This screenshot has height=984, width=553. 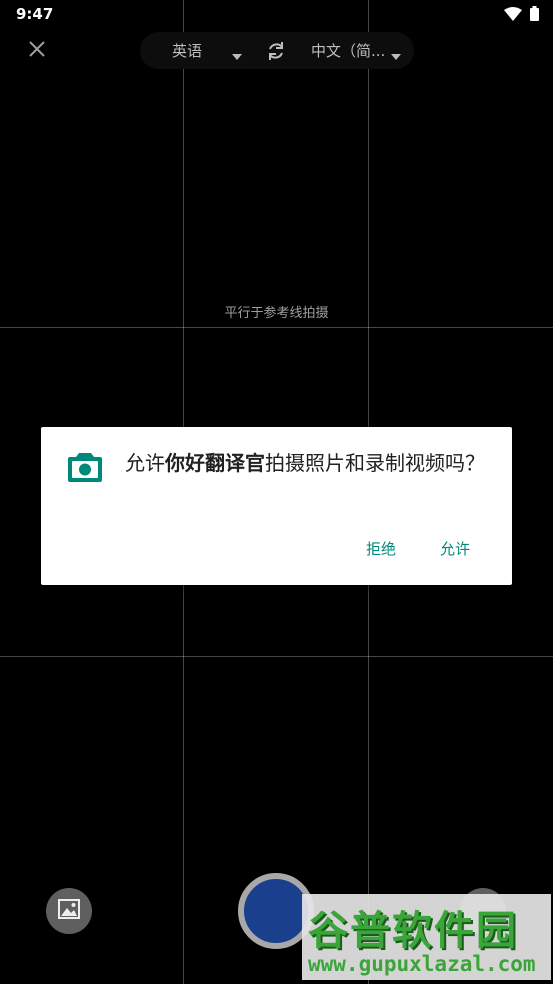 What do you see at coordinates (413, 931) in the screenshot?
I see `watermark-title: 谷普软件园` at bounding box center [413, 931].